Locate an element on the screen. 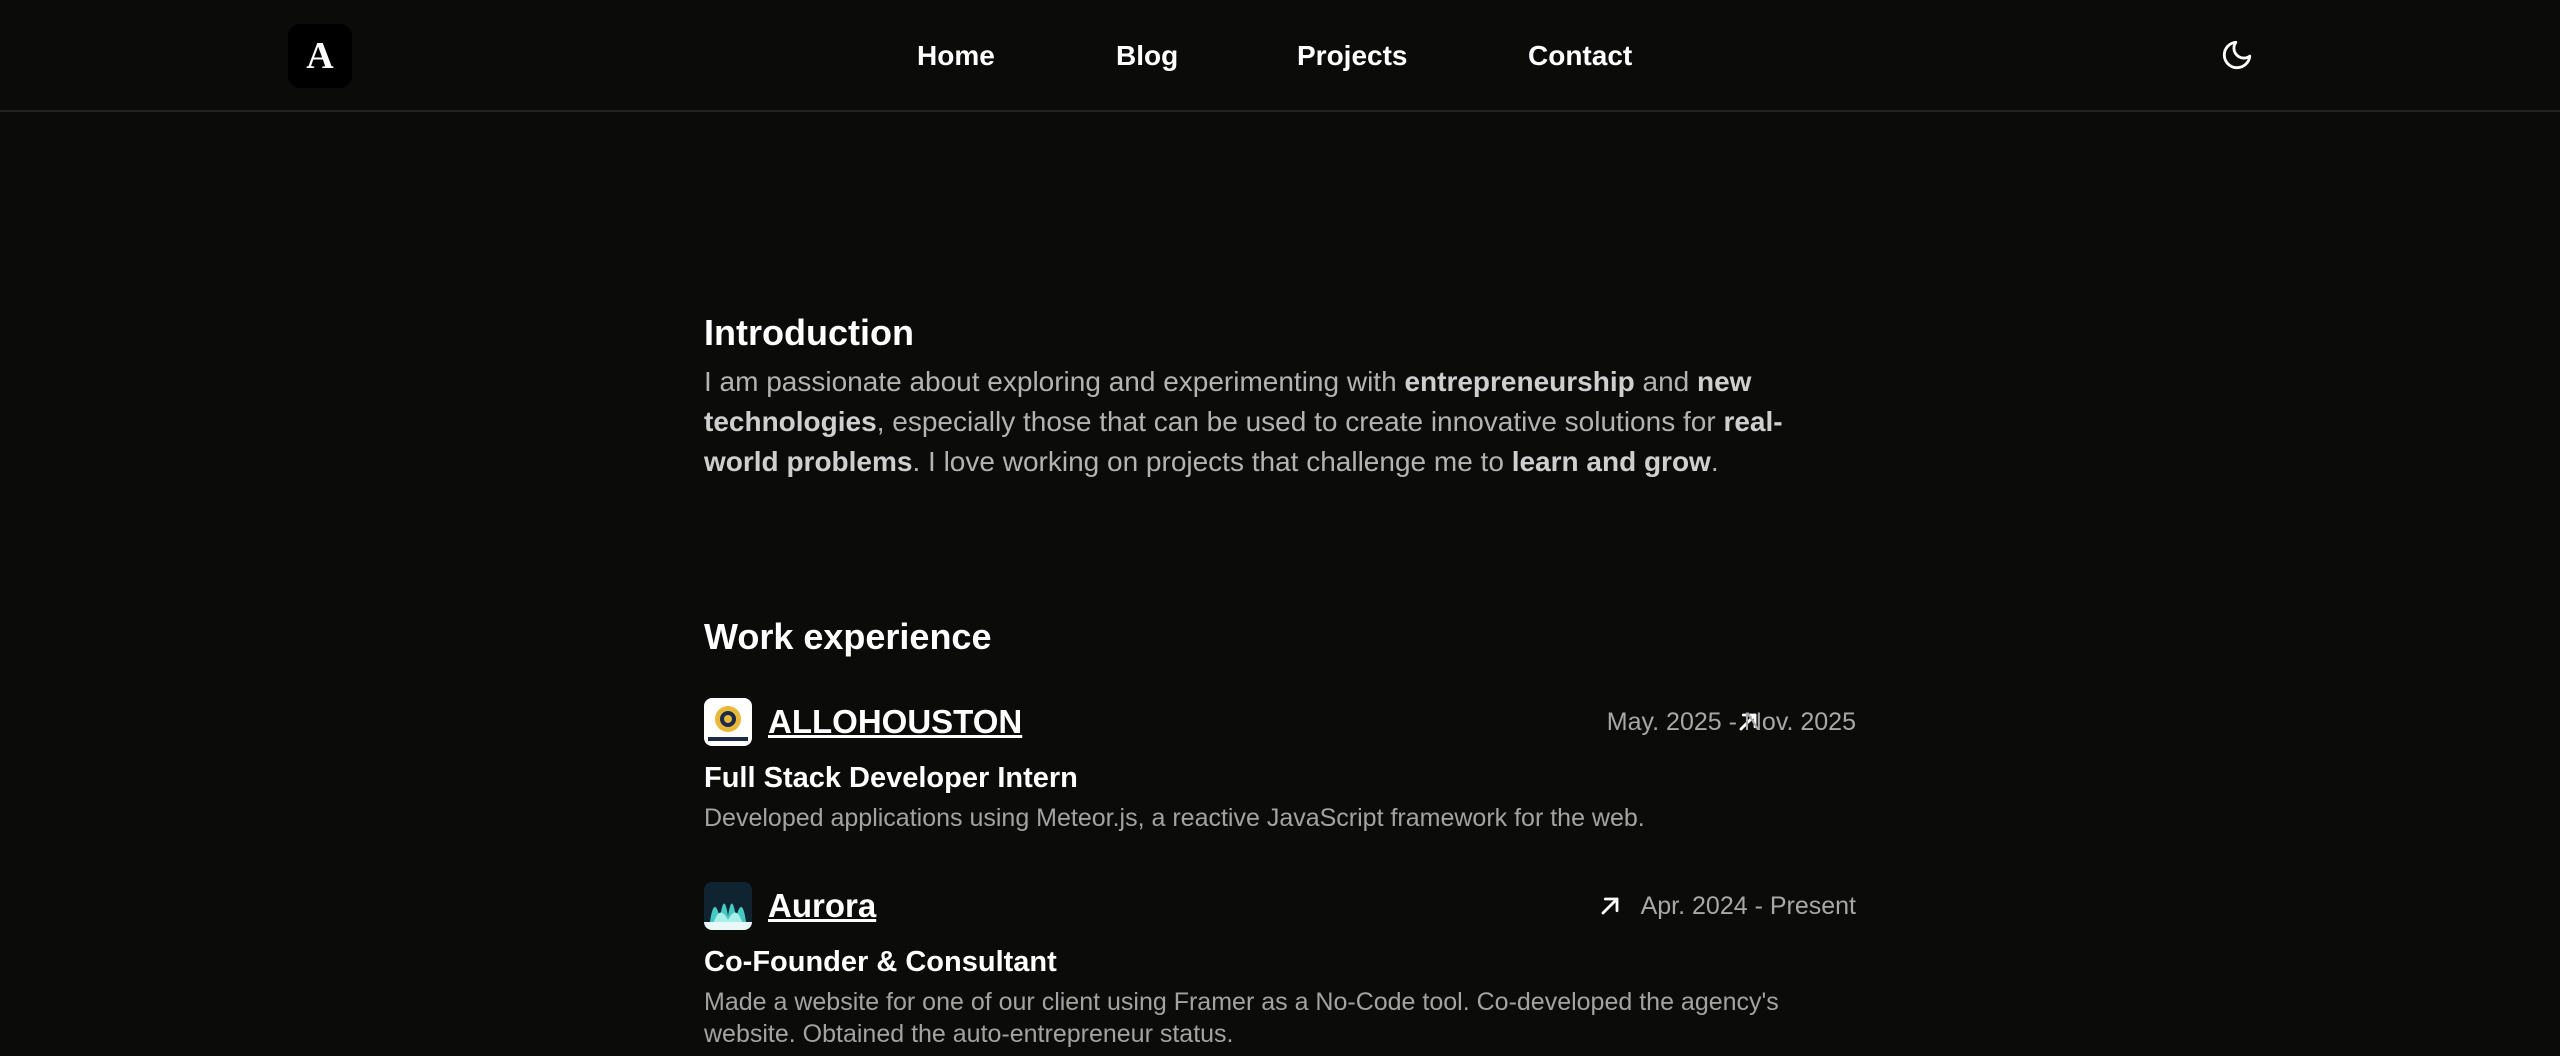 The width and height of the screenshot is (2560, 1056). top-navigation-bar: A Home Blog Projects Contact is located at coordinates (1280, 56).